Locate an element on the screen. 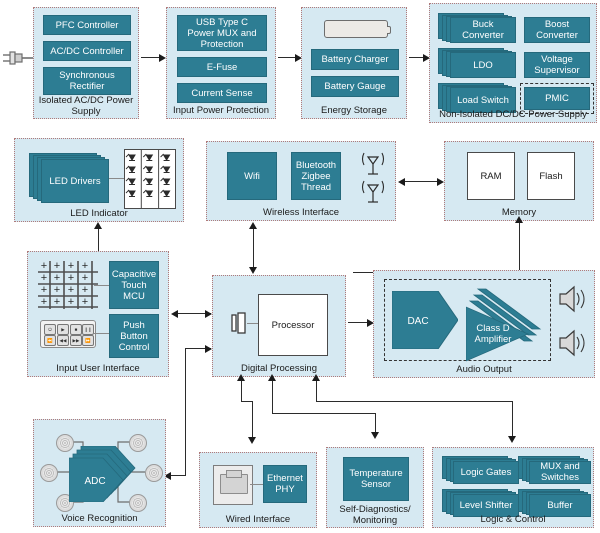  block-acdc-controller: AC/DC Controller is located at coordinates (87, 51).